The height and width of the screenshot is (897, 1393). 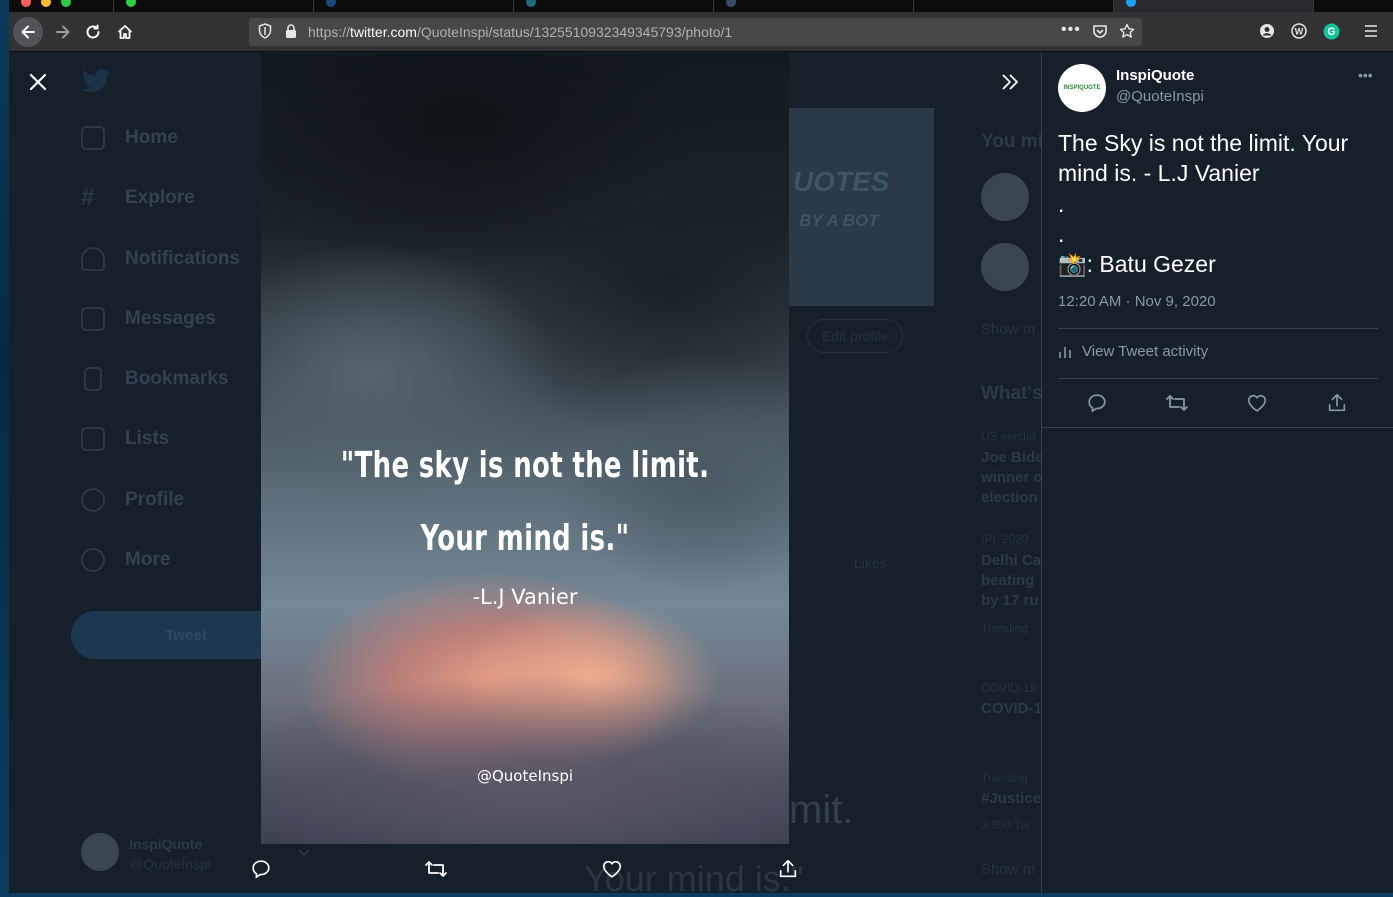 What do you see at coordinates (1009, 497) in the screenshot?
I see `trend-line: election` at bounding box center [1009, 497].